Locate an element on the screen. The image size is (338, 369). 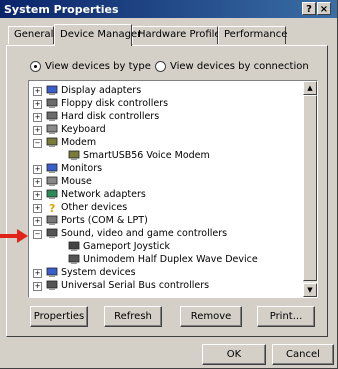
tab-general: General is located at coordinates (31, 35).